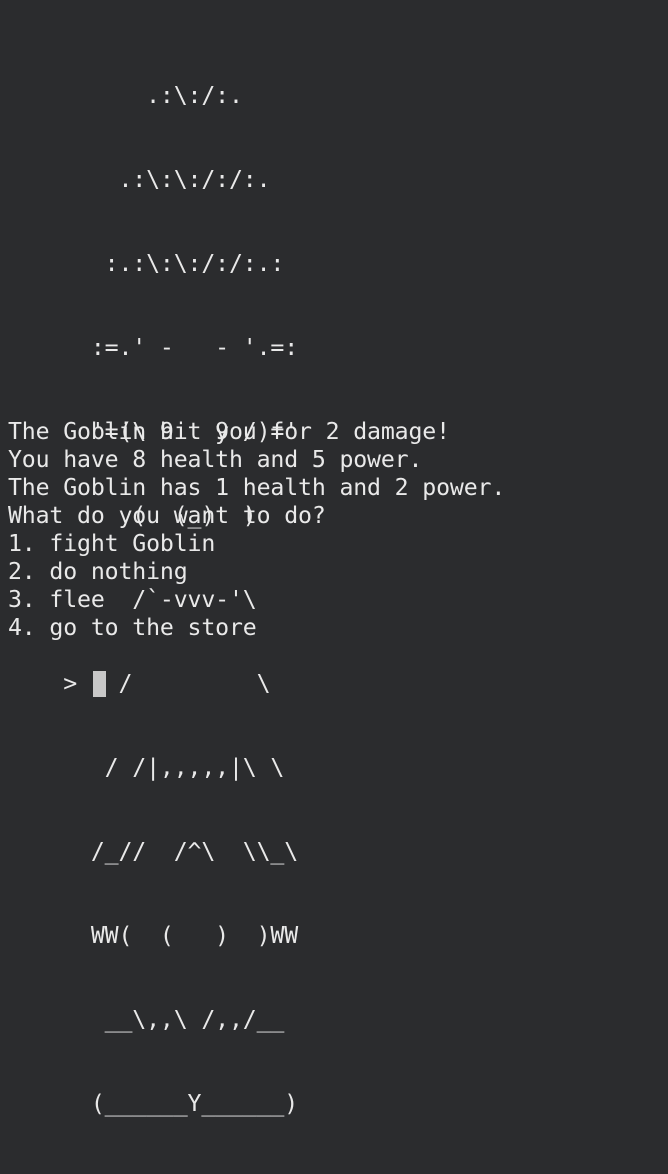 This screenshot has width=668, height=1174. Describe the element at coordinates (215, 459) in the screenshot. I see `player-status: You have 8 health and 5 power.` at that location.